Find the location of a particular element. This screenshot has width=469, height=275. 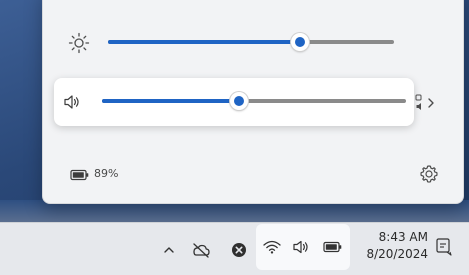

wifi-icon is located at coordinates (272, 246).